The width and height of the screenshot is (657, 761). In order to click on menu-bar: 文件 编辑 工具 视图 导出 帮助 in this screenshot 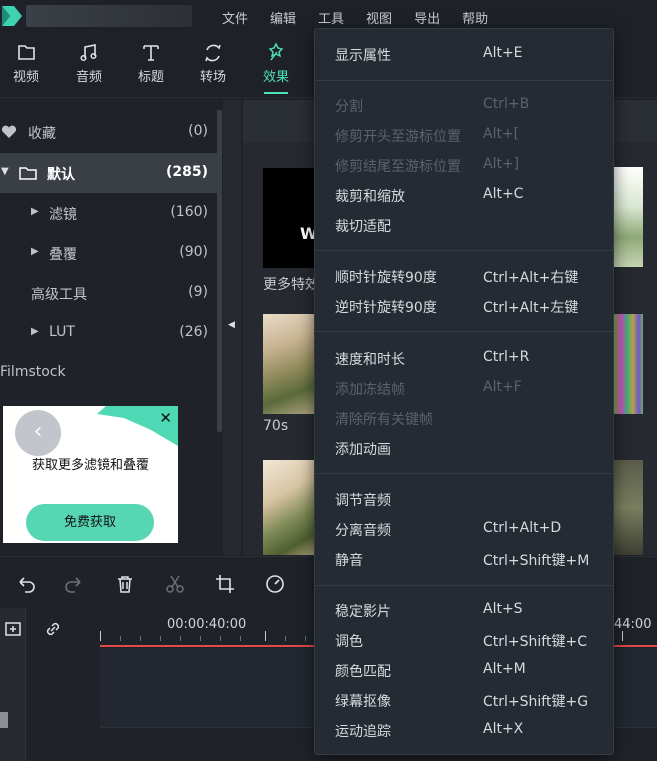, I will do `click(366, 17)`.